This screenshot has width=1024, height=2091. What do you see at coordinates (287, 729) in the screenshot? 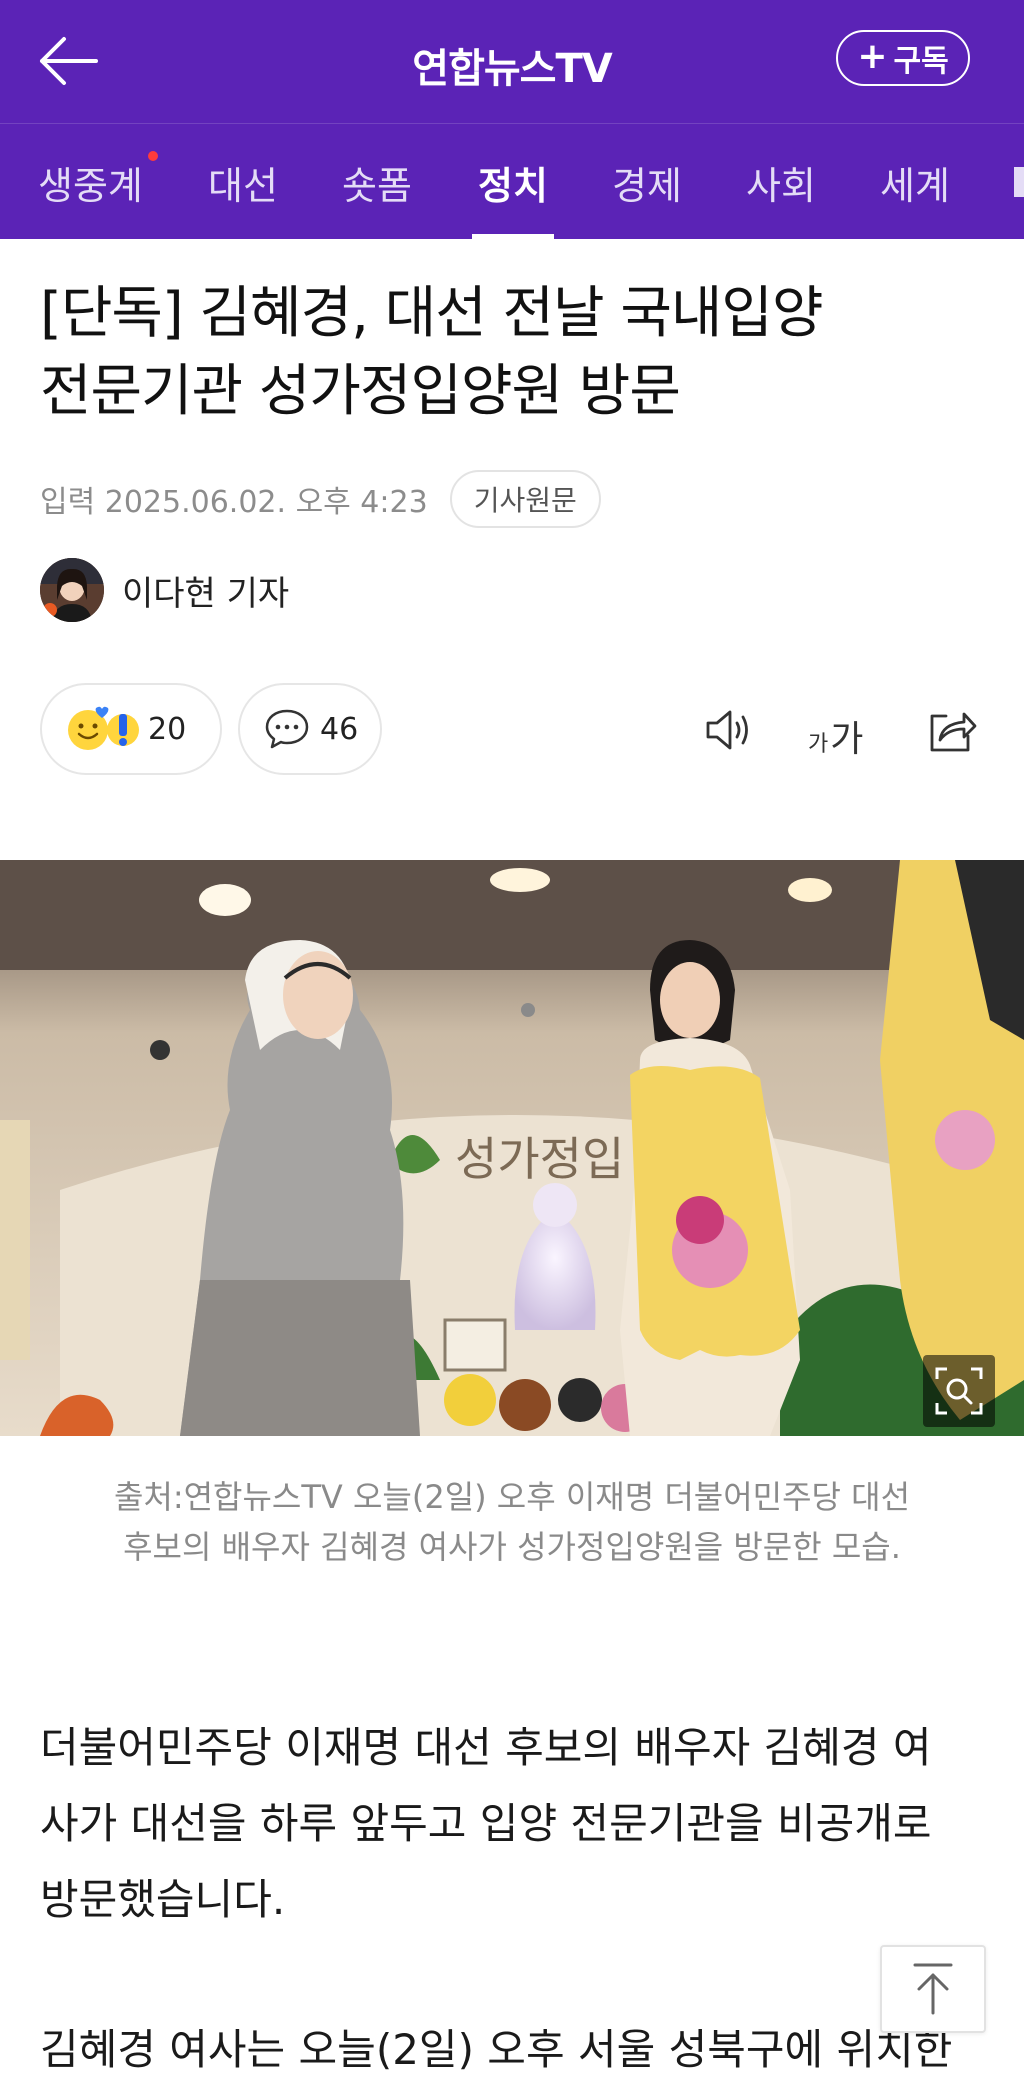
I see `speech-bubble-icon` at bounding box center [287, 729].